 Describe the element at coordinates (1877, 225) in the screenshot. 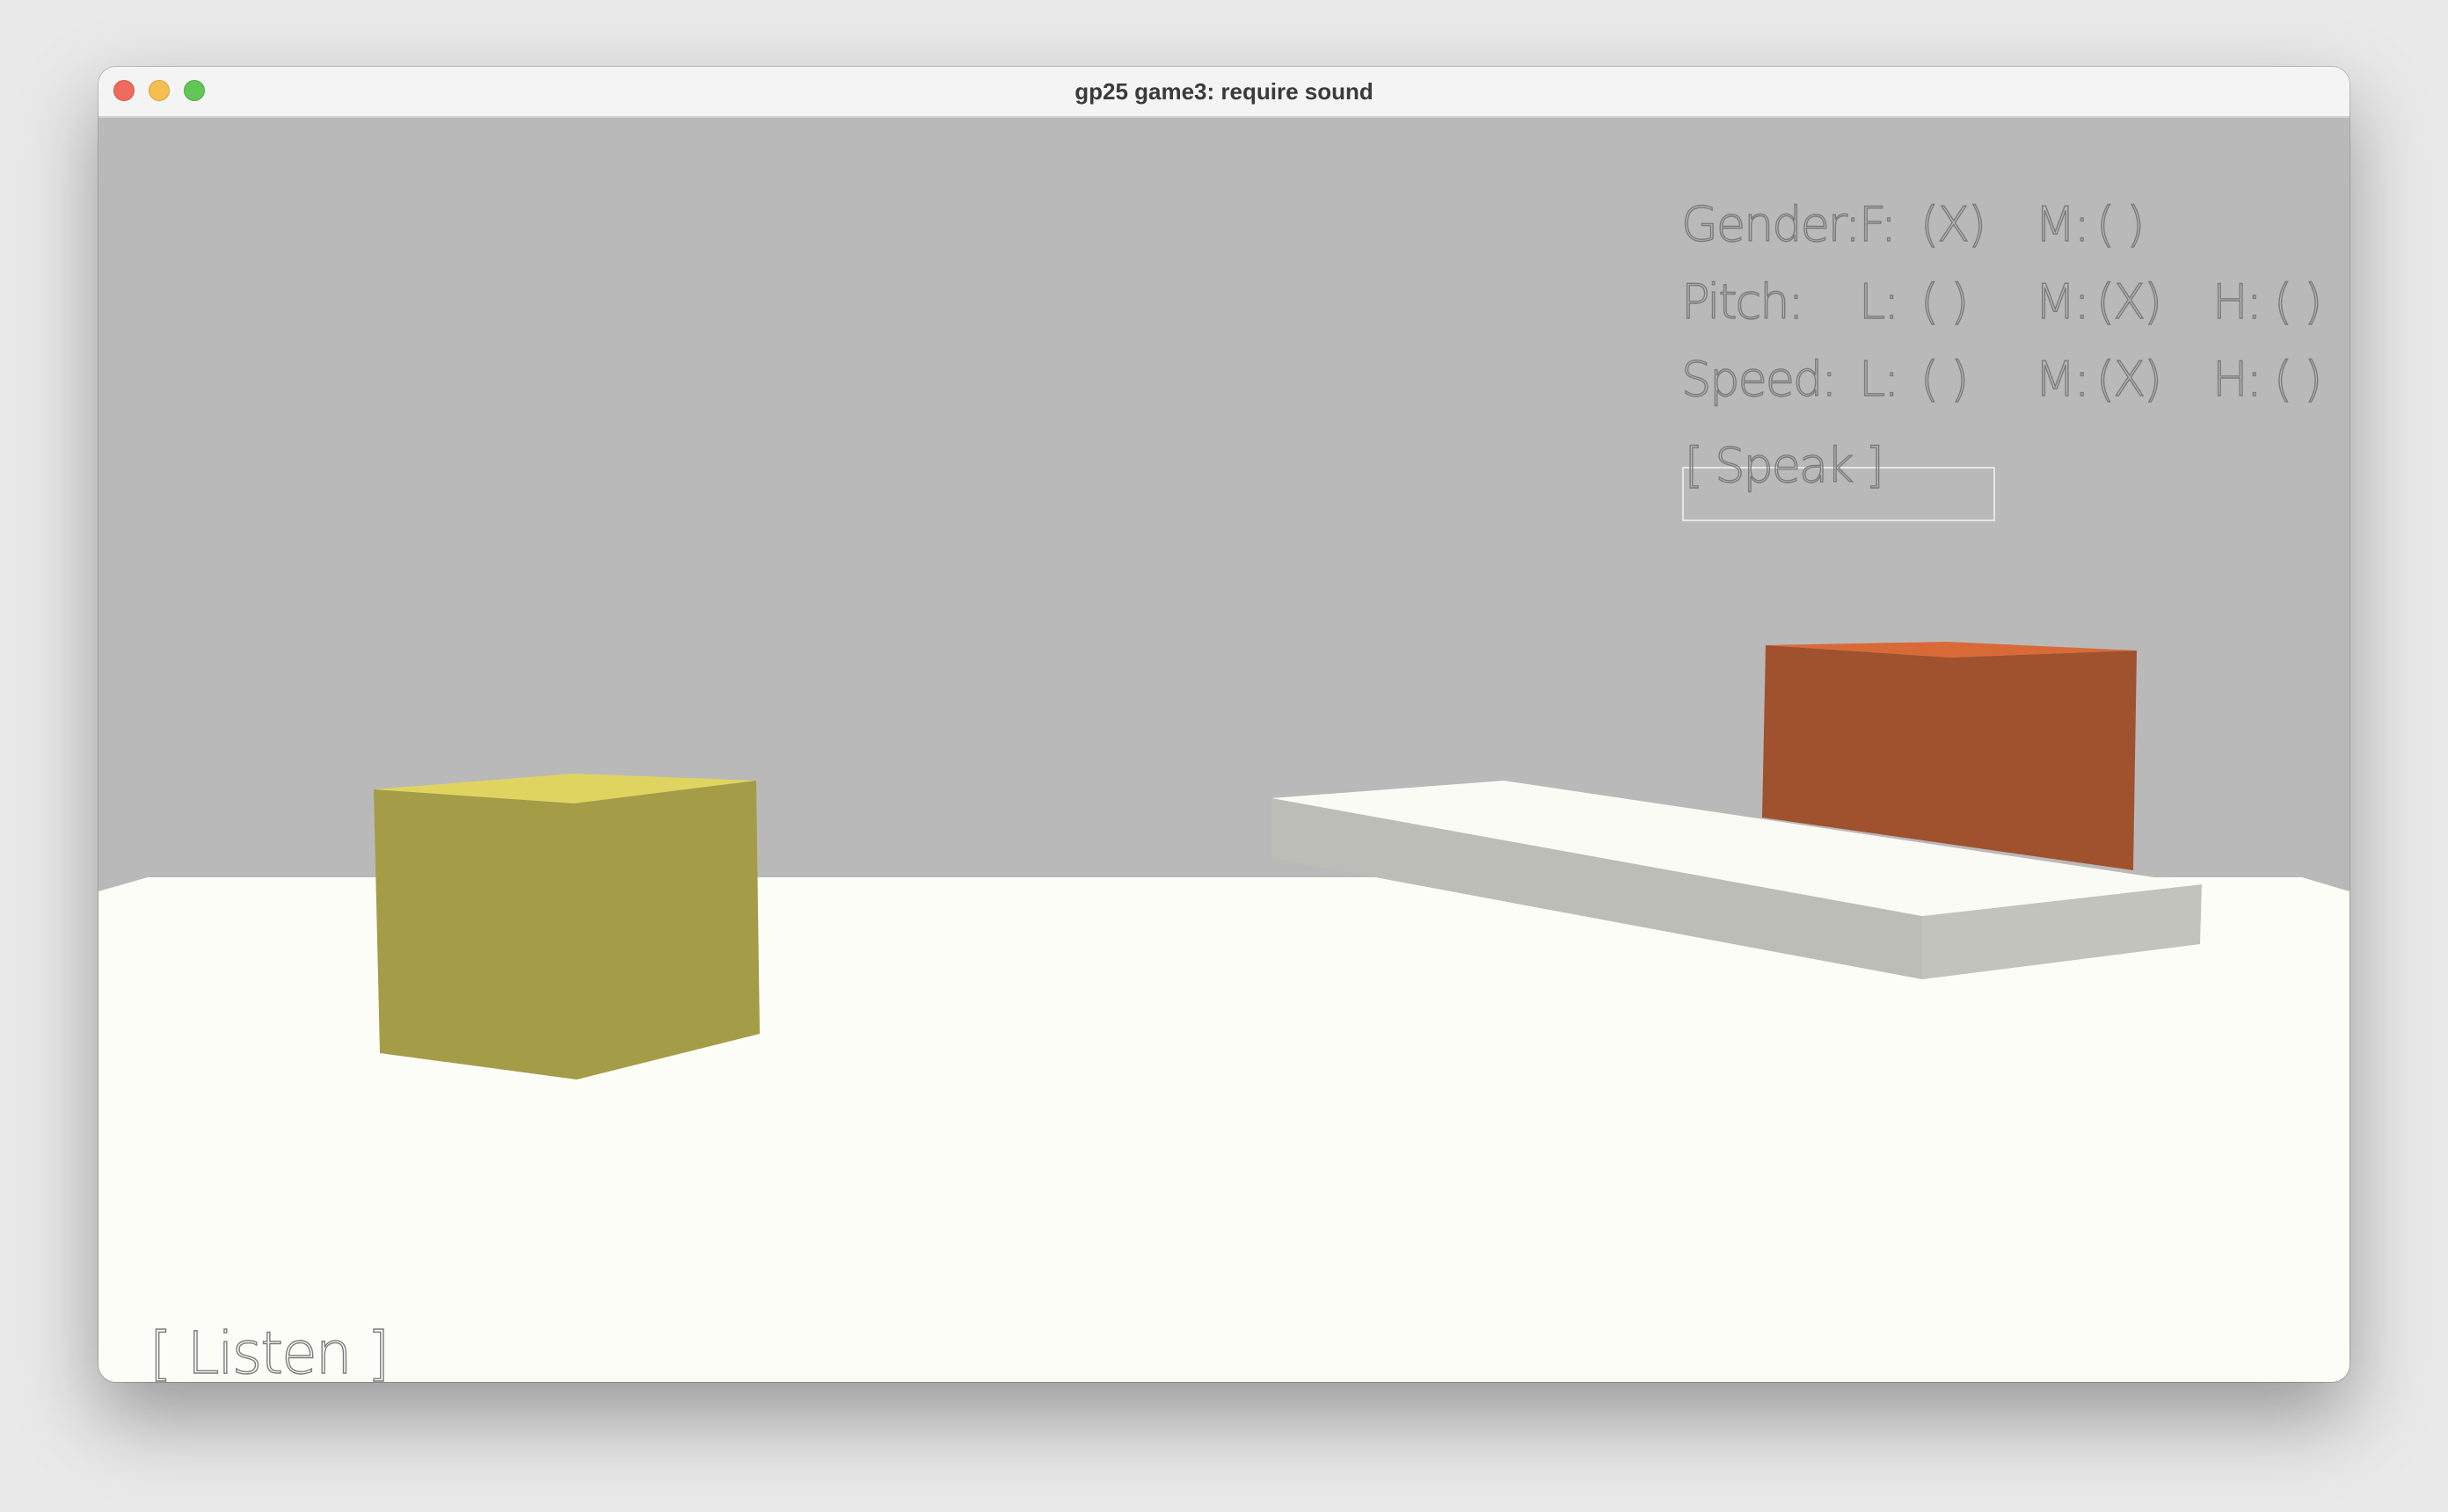

I see `gender-option-f-key: F:` at that location.